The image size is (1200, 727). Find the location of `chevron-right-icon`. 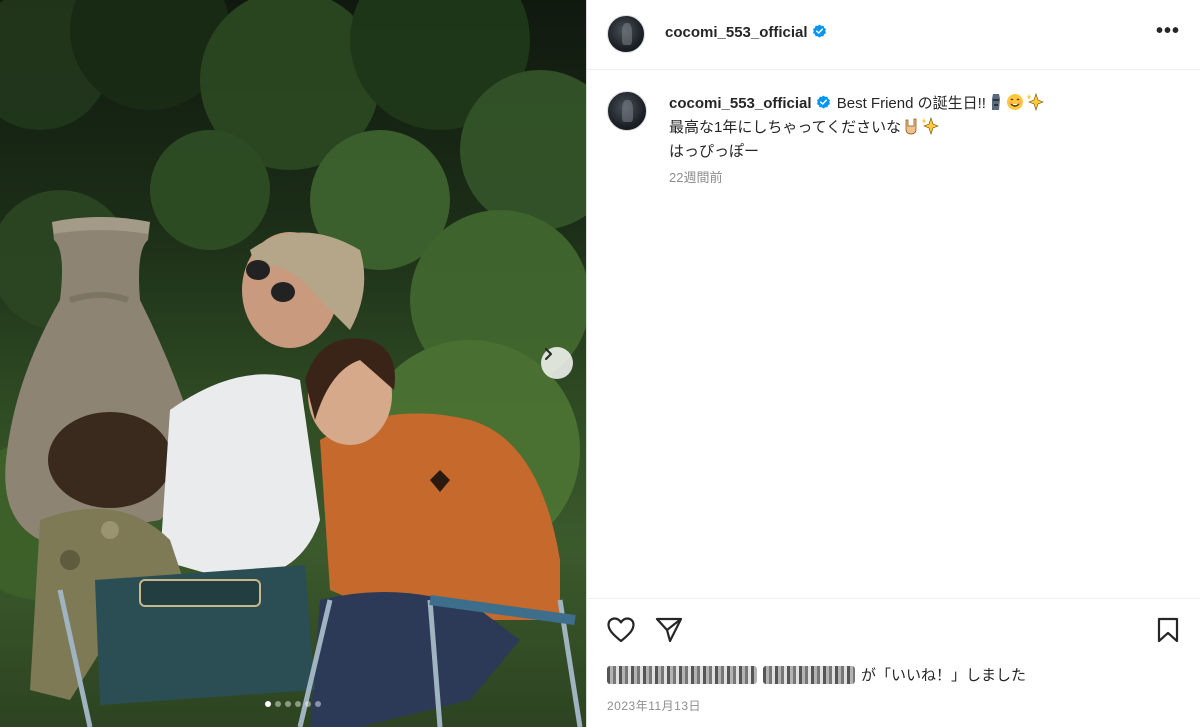

chevron-right-icon is located at coordinates (548, 354).